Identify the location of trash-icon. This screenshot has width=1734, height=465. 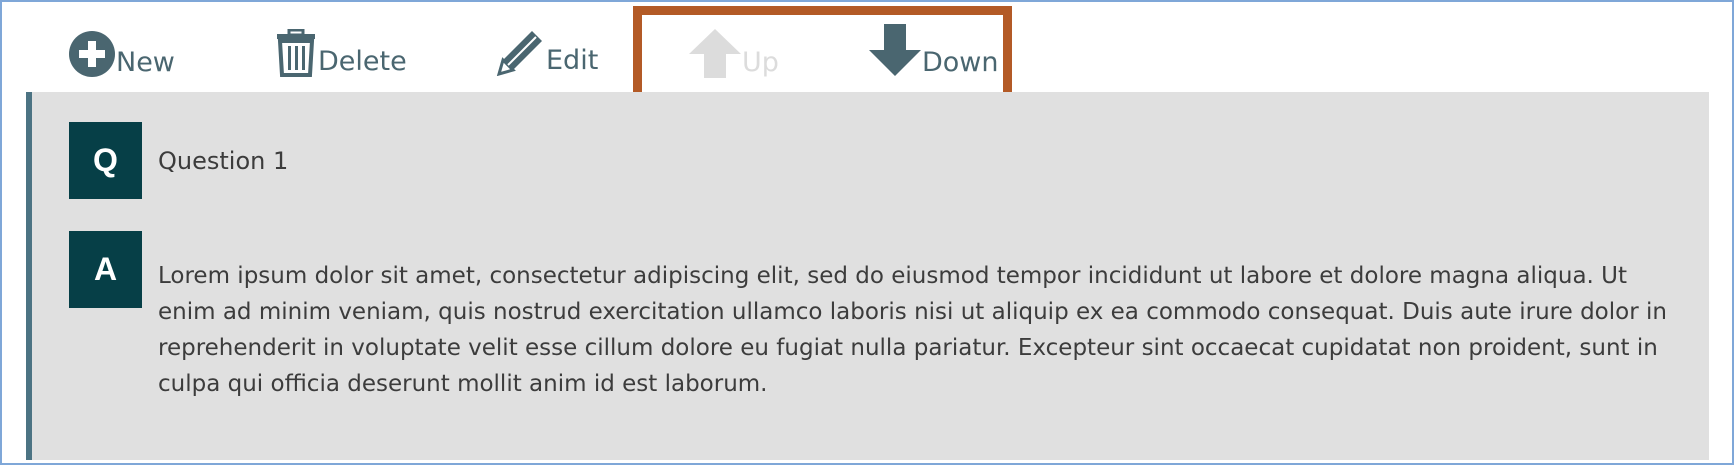
(296, 53).